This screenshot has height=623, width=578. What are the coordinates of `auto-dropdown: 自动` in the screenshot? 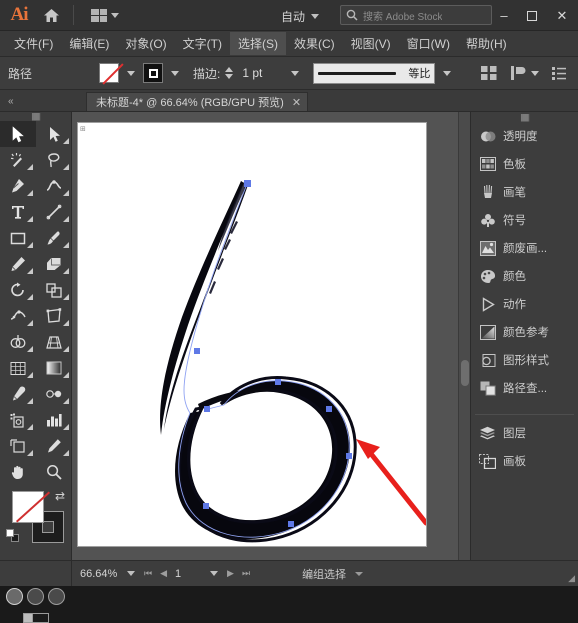 It's located at (300, 16).